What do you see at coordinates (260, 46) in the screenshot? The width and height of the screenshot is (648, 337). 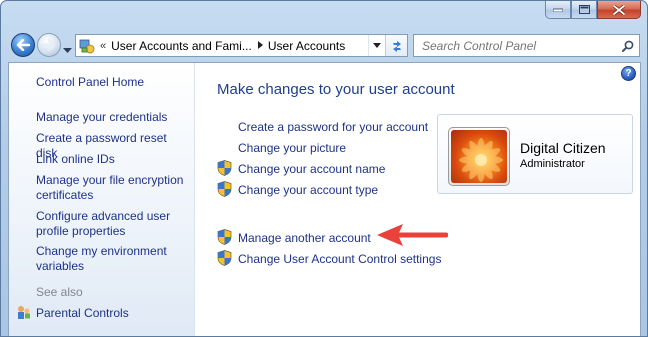 I see `breadcrumb-separator-icon` at bounding box center [260, 46].